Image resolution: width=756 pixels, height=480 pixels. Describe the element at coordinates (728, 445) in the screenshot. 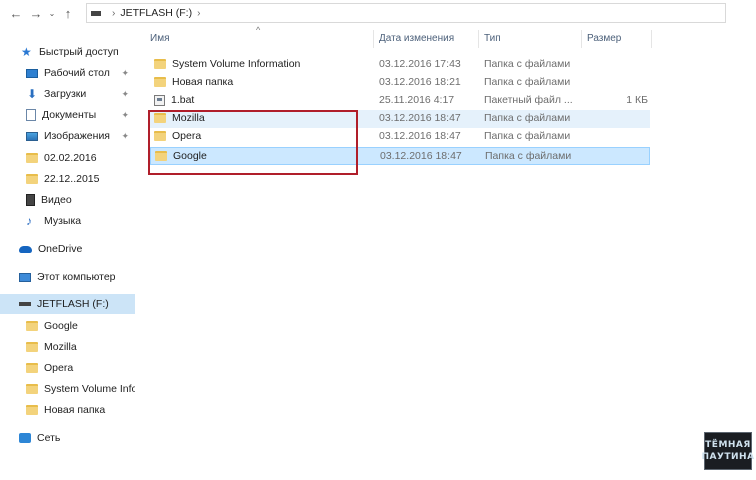

I see `watermark-line: ТЁМНАЯ` at that location.